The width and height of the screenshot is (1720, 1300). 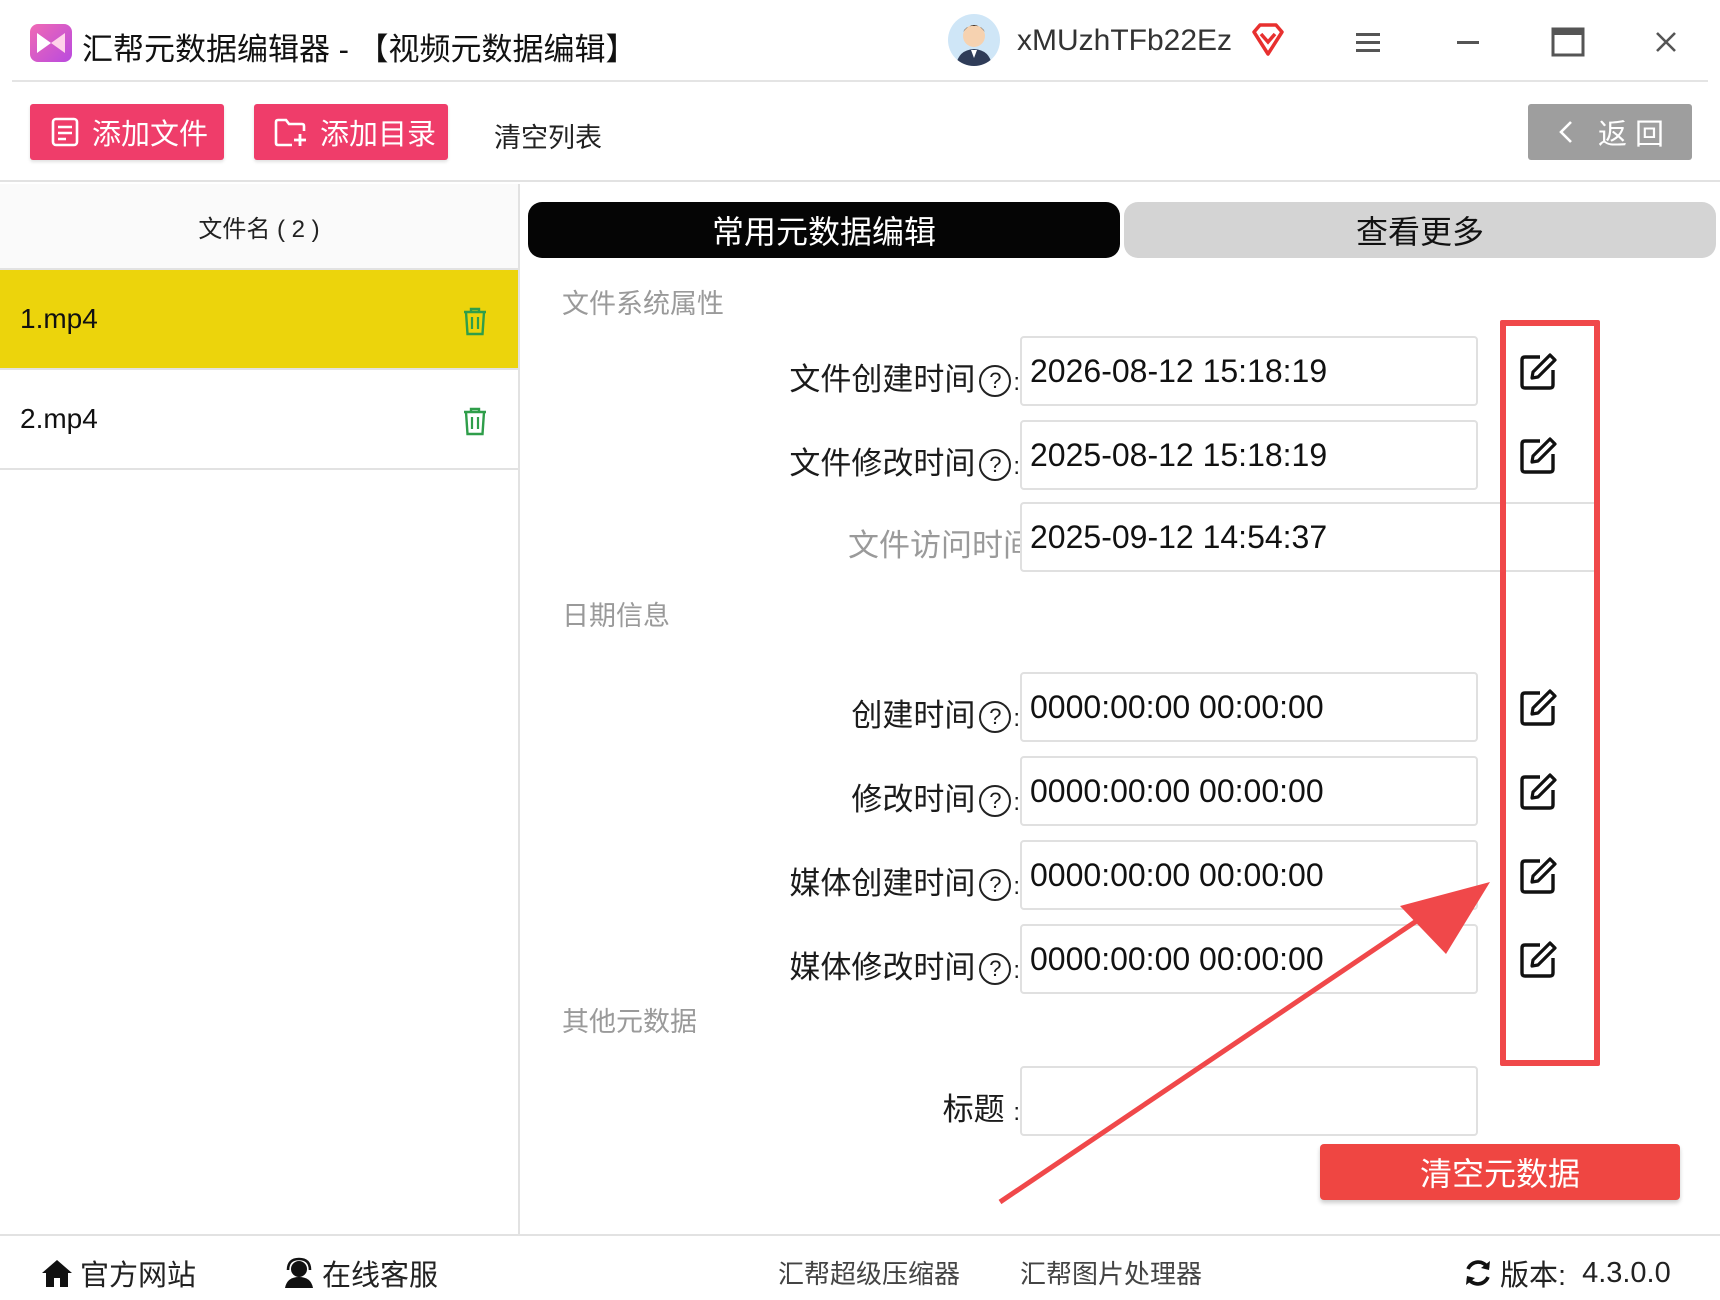 I want to click on file-name: 1.mp4, so click(x=59, y=318).